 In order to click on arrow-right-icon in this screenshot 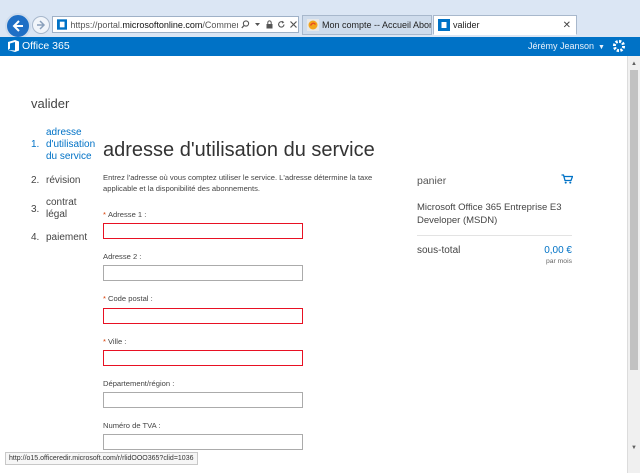, I will do `click(41, 25)`.